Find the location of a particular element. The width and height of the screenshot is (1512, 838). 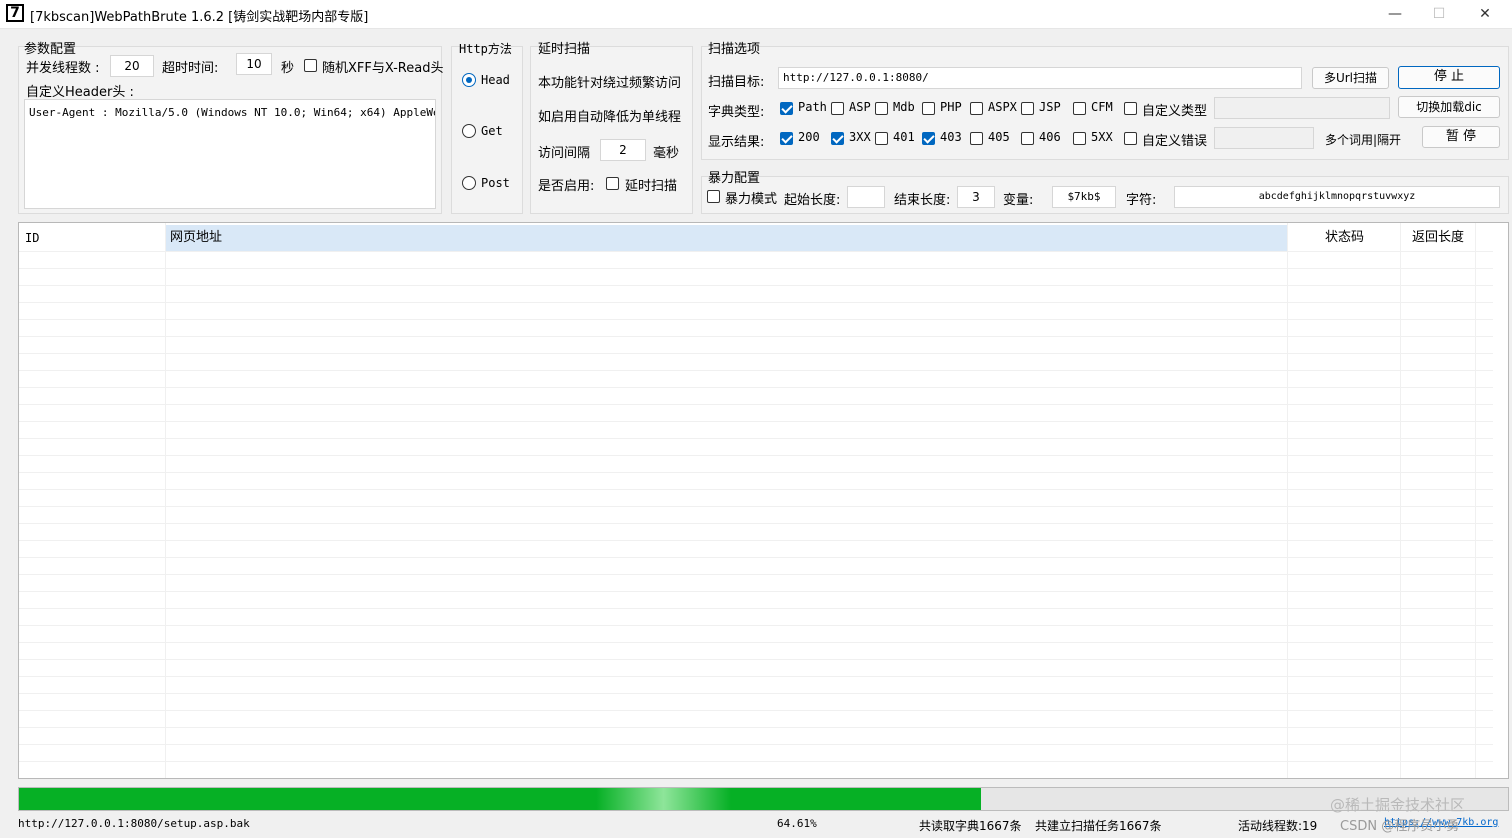

target-label: 扫描目标: is located at coordinates (736, 82).